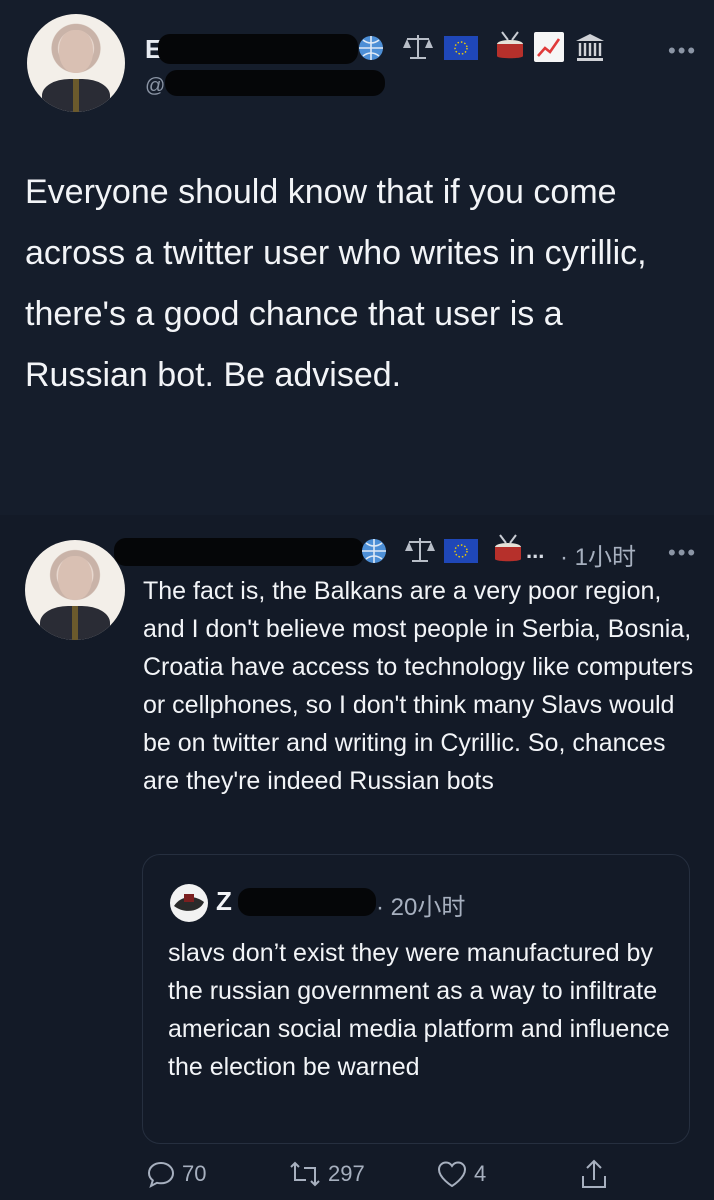  What do you see at coordinates (75, 590) in the screenshot?
I see `reply-avatar` at bounding box center [75, 590].